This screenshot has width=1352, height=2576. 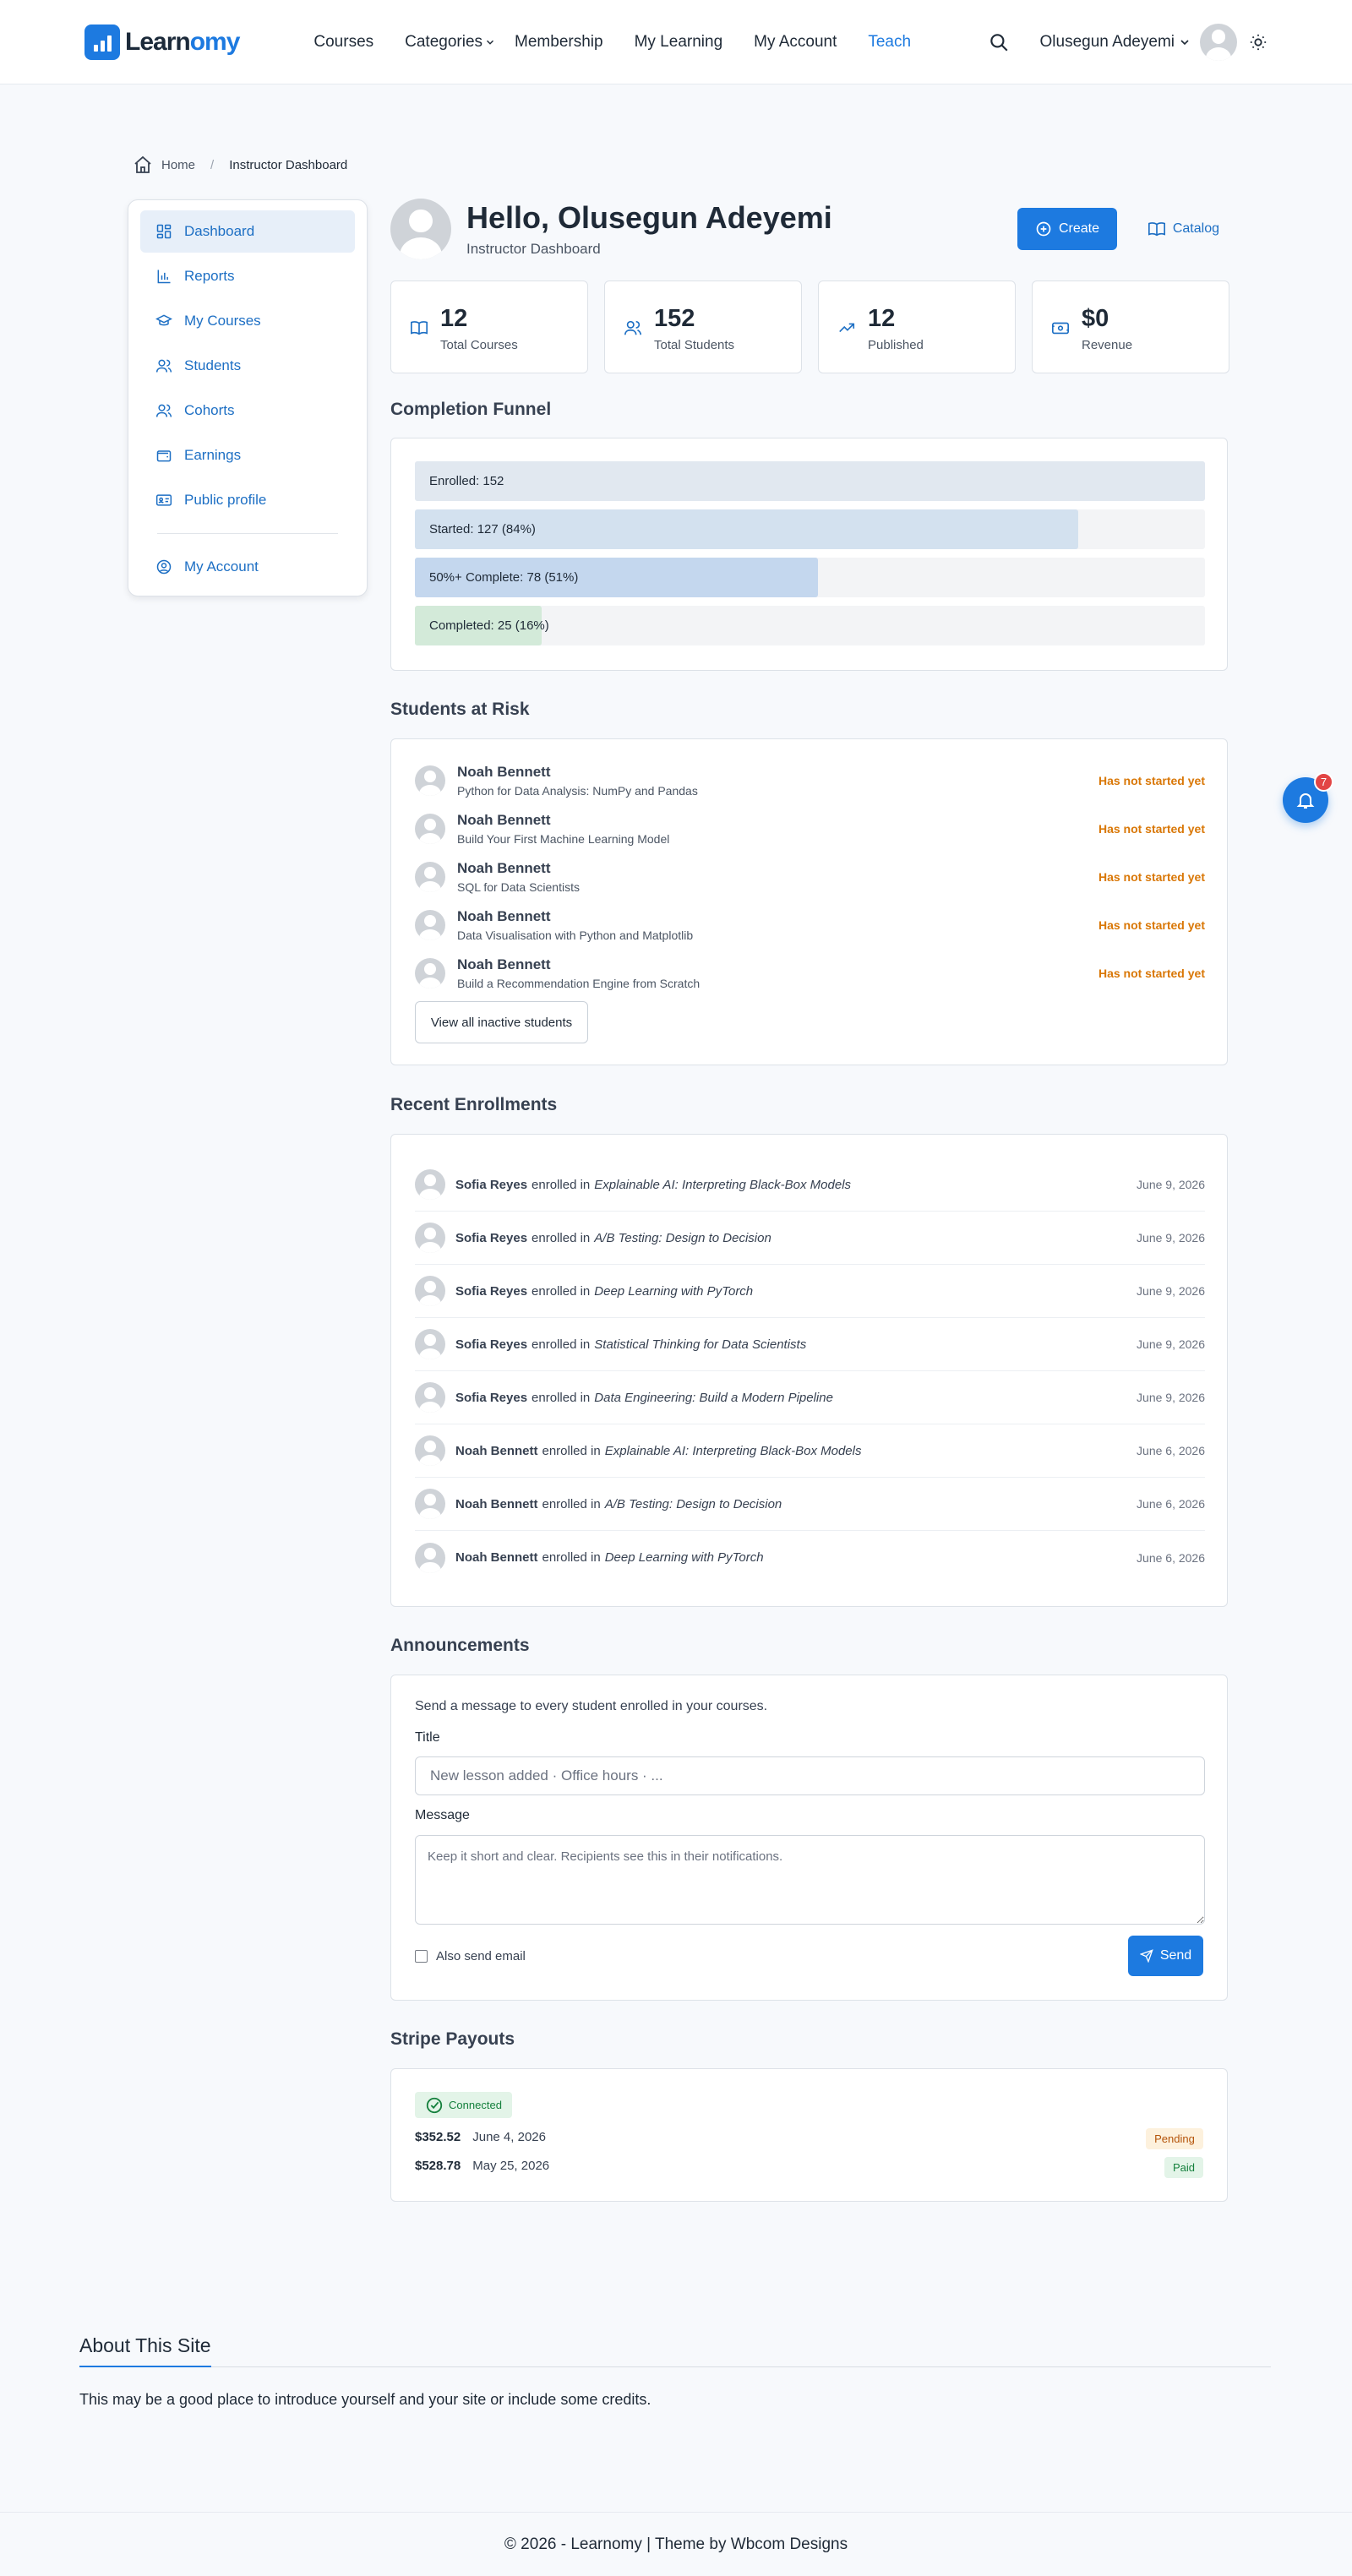 I want to click on funnel-bar-completed: Completed: 25 (16%), so click(x=810, y=625).